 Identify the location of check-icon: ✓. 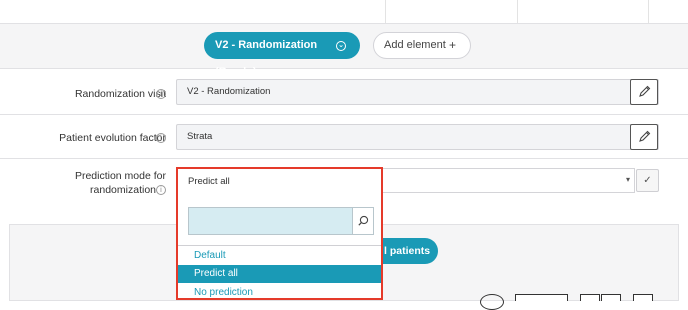
(647, 180).